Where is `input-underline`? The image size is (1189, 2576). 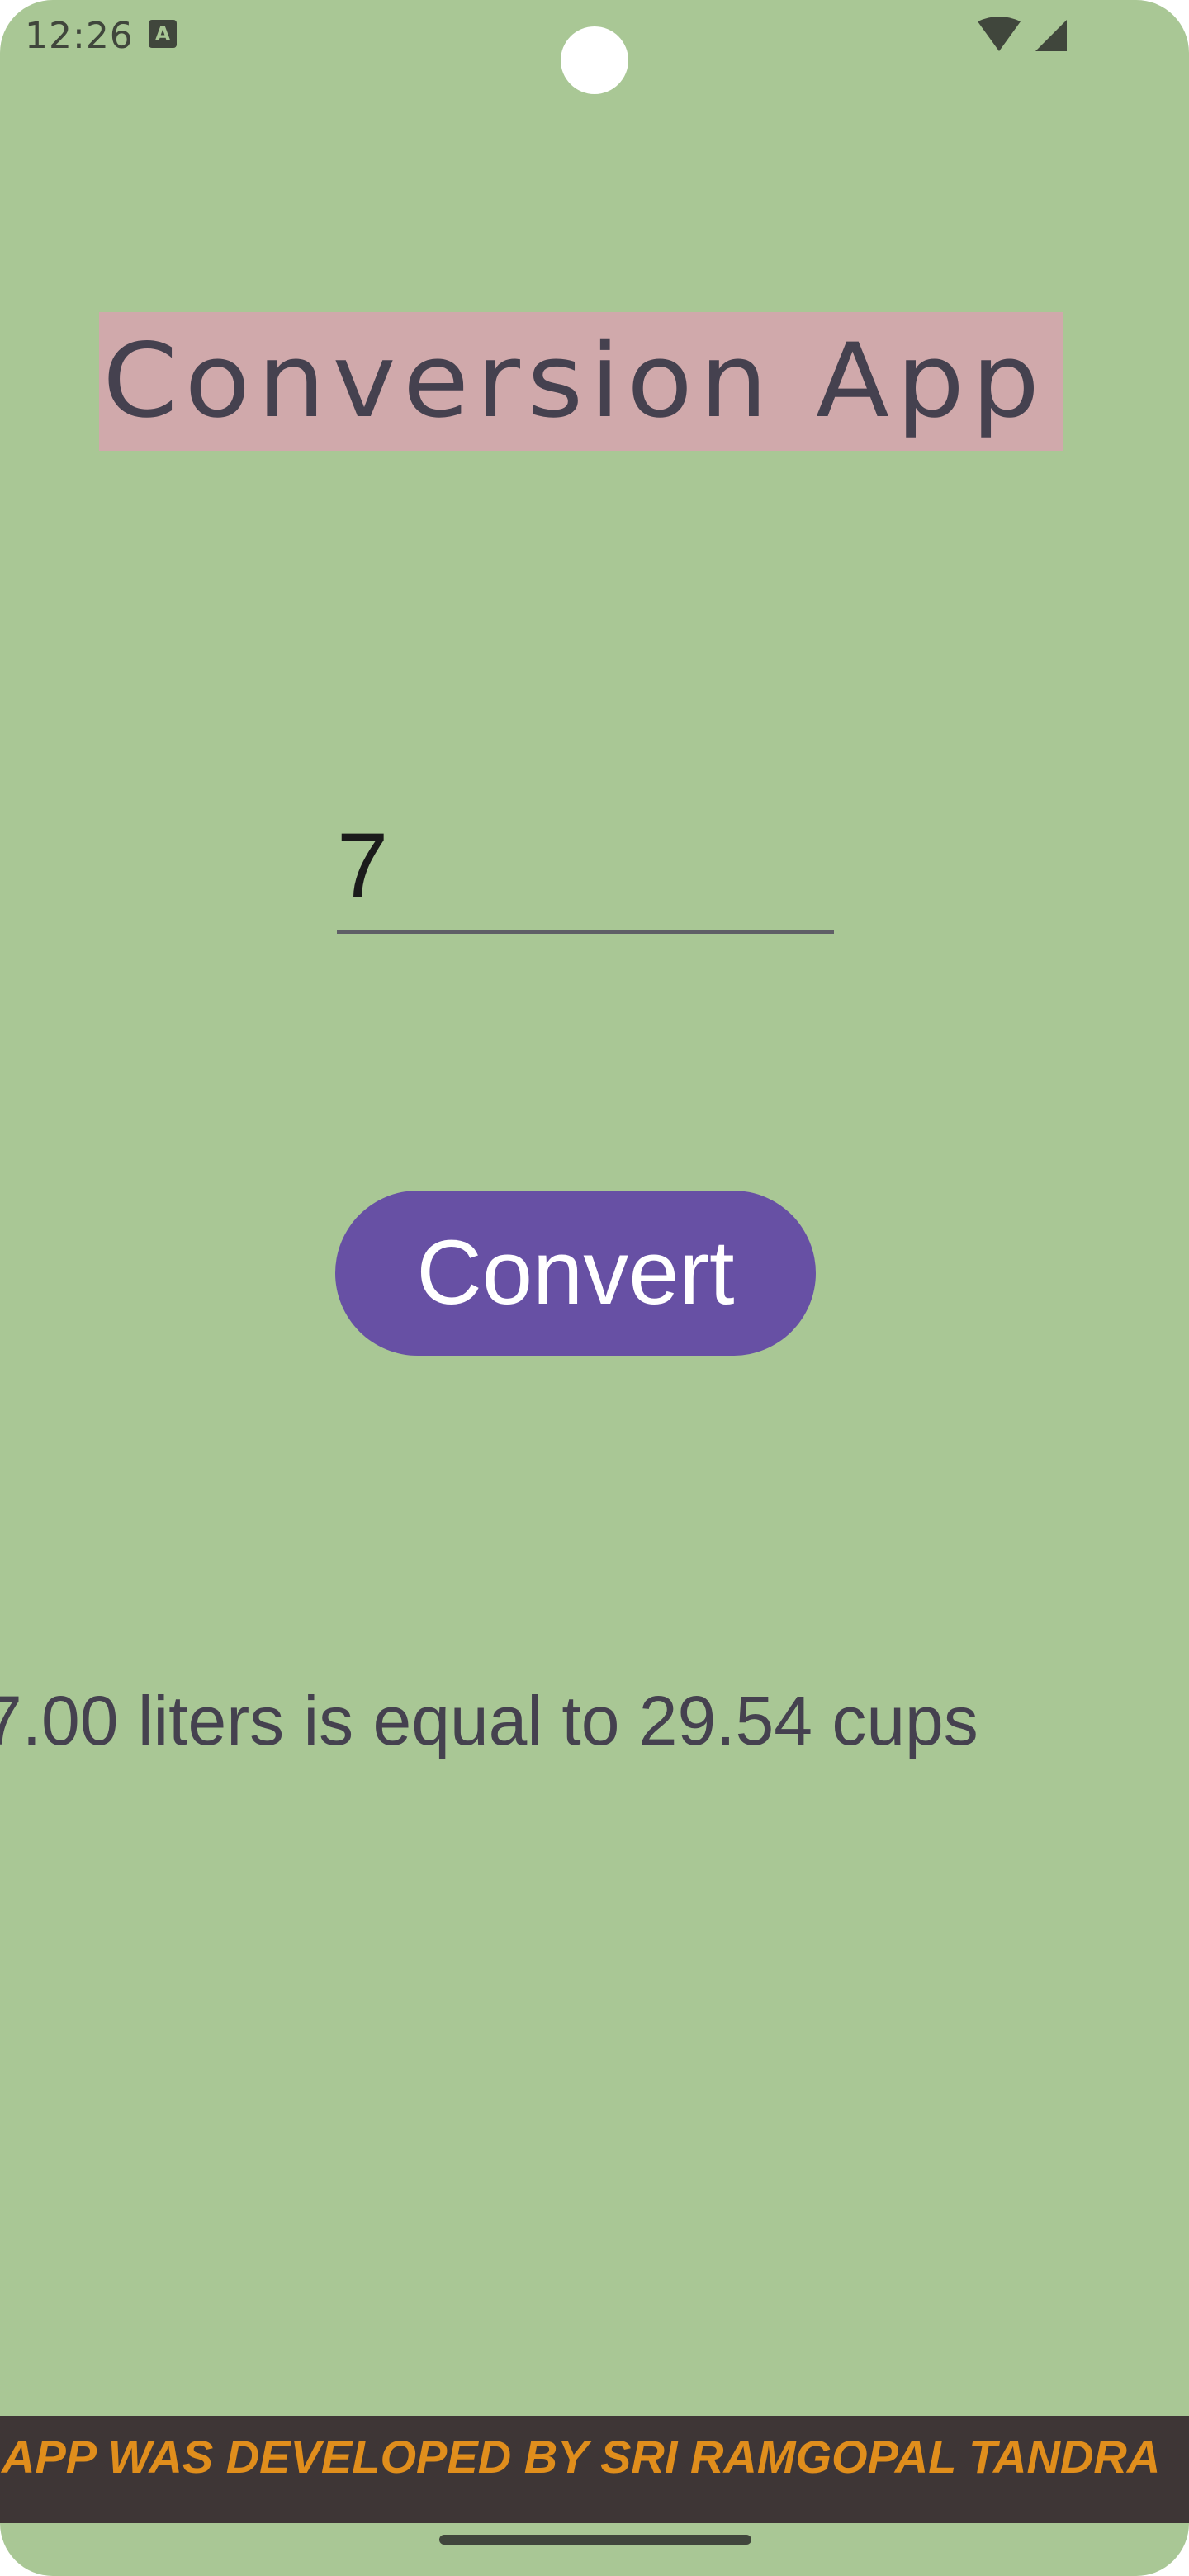
input-underline is located at coordinates (585, 932).